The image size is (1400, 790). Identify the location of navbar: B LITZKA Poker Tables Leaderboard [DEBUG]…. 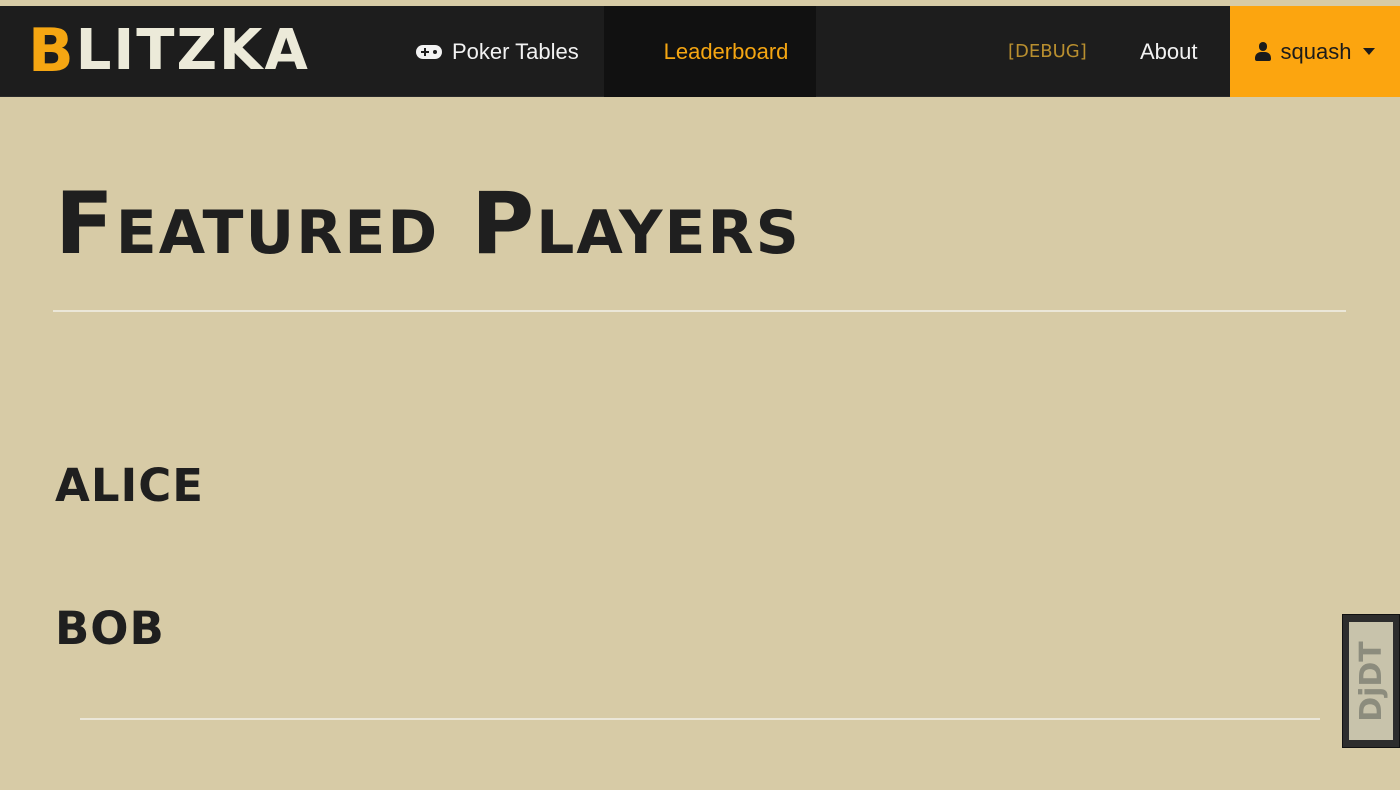
(700, 51).